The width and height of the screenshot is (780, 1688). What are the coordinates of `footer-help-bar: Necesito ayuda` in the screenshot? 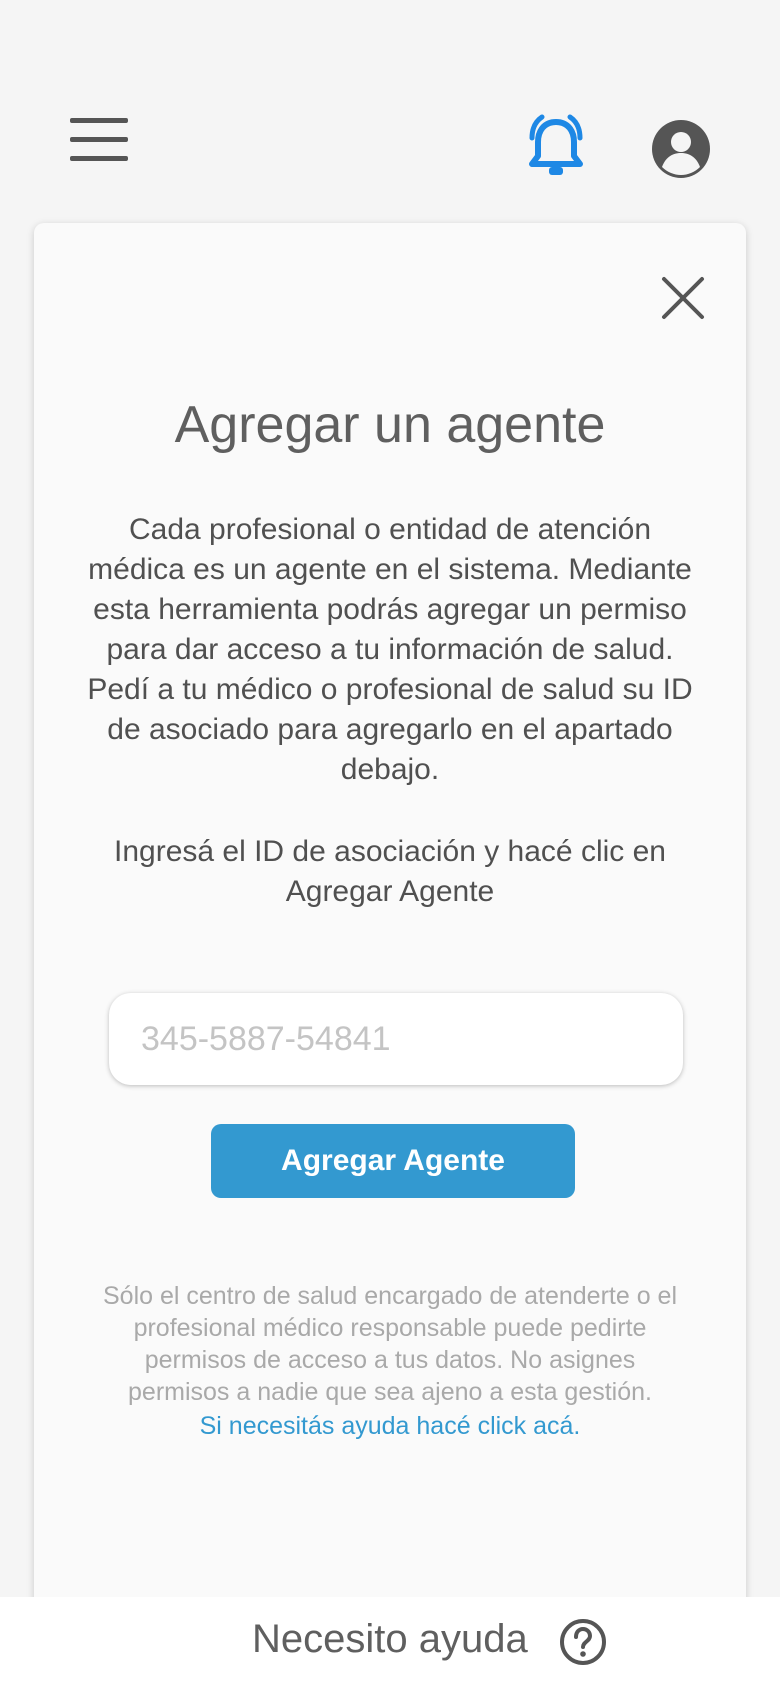 It's located at (390, 1642).